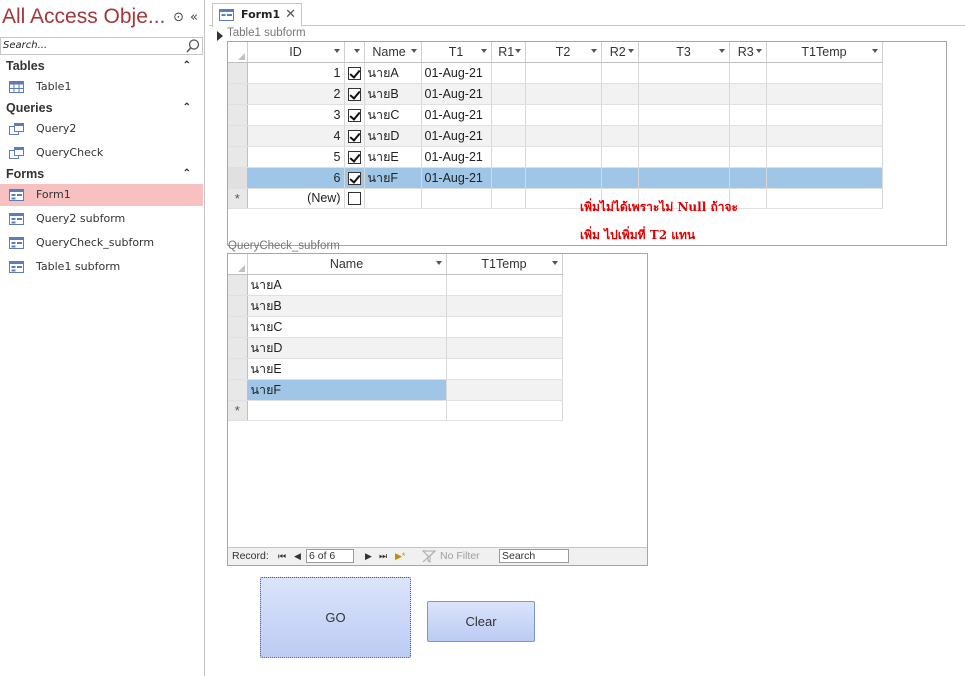  I want to click on next-record-icon: ▶, so click(368, 556).